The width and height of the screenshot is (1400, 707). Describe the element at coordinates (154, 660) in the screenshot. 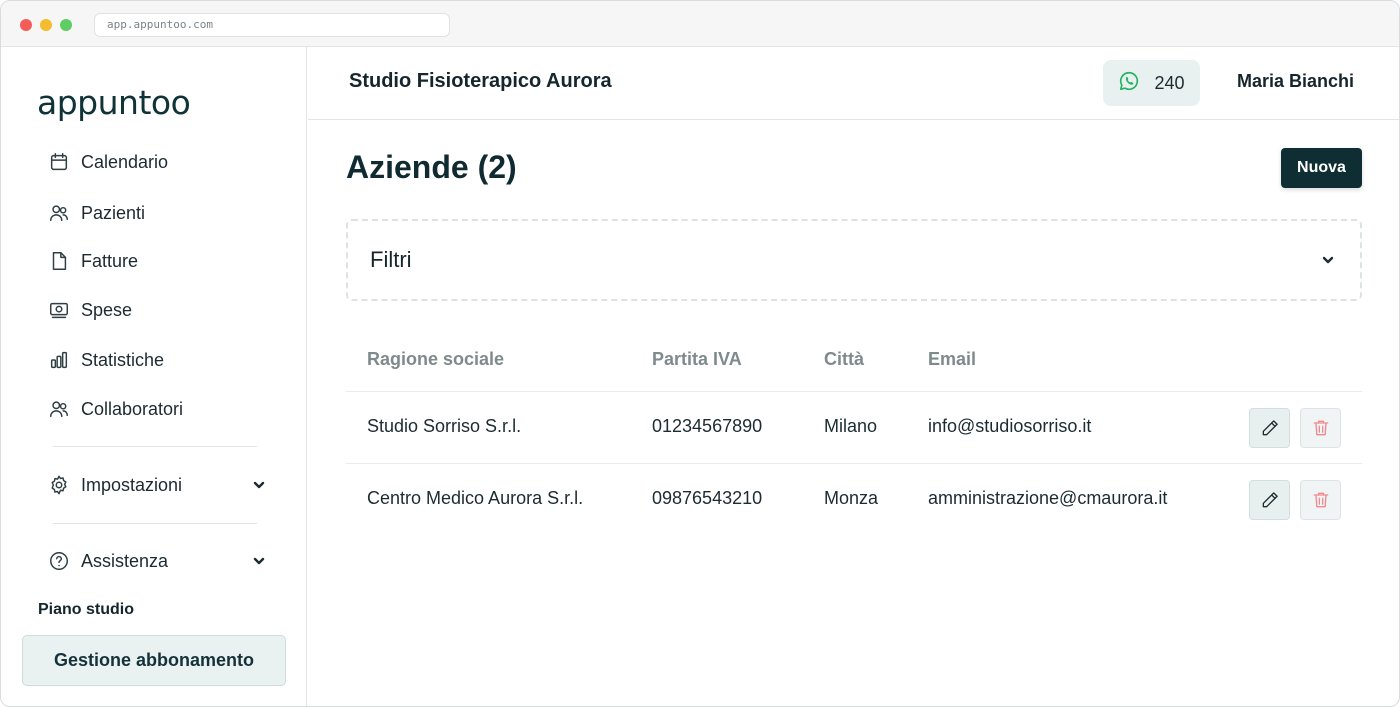

I see `manage-subscription-button: Gestione abbonamento` at that location.